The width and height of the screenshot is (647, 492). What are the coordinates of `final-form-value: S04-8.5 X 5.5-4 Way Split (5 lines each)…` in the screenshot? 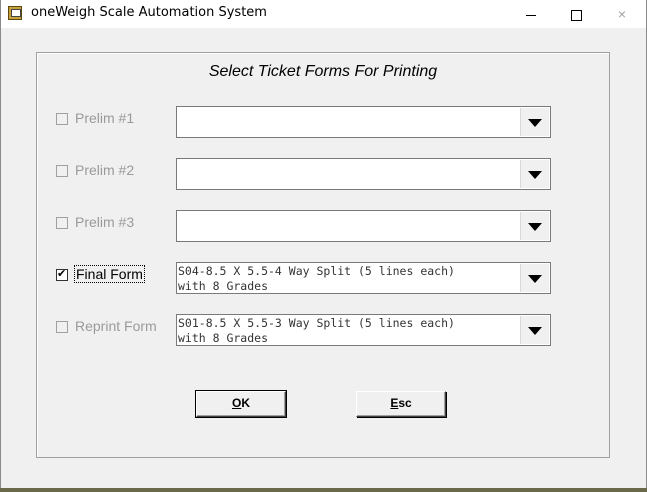 It's located at (316, 278).